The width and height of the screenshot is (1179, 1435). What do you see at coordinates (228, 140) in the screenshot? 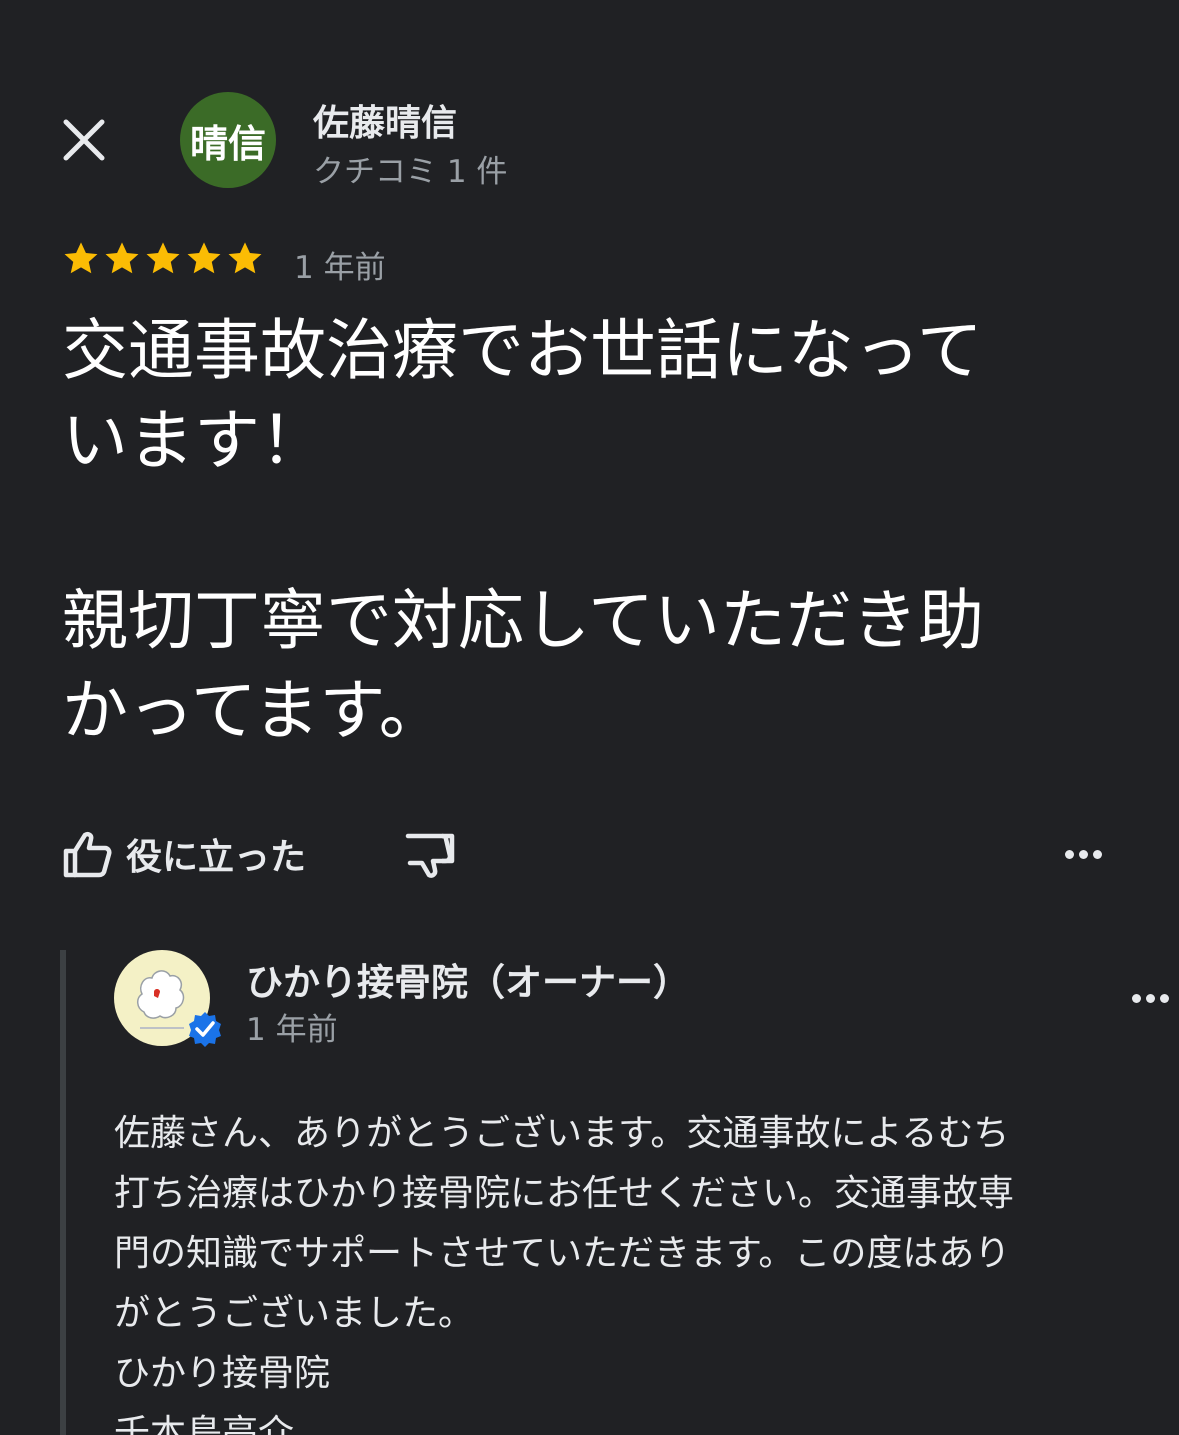
I see `avatar: 晴信` at bounding box center [228, 140].